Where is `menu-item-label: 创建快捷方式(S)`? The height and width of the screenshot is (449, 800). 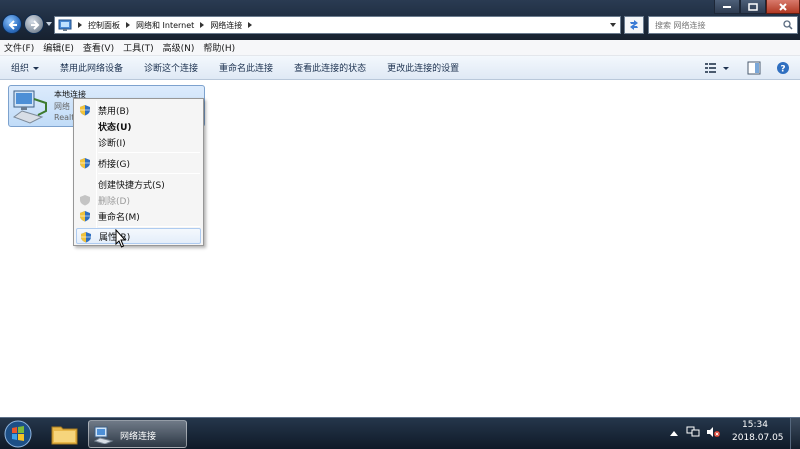 menu-item-label: 创建快捷方式(S) is located at coordinates (131, 185).